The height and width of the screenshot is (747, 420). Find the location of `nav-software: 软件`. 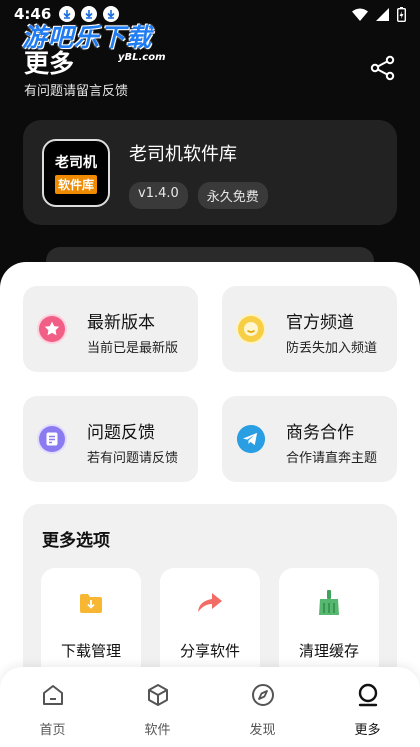

nav-software: 软件 is located at coordinates (157, 707).